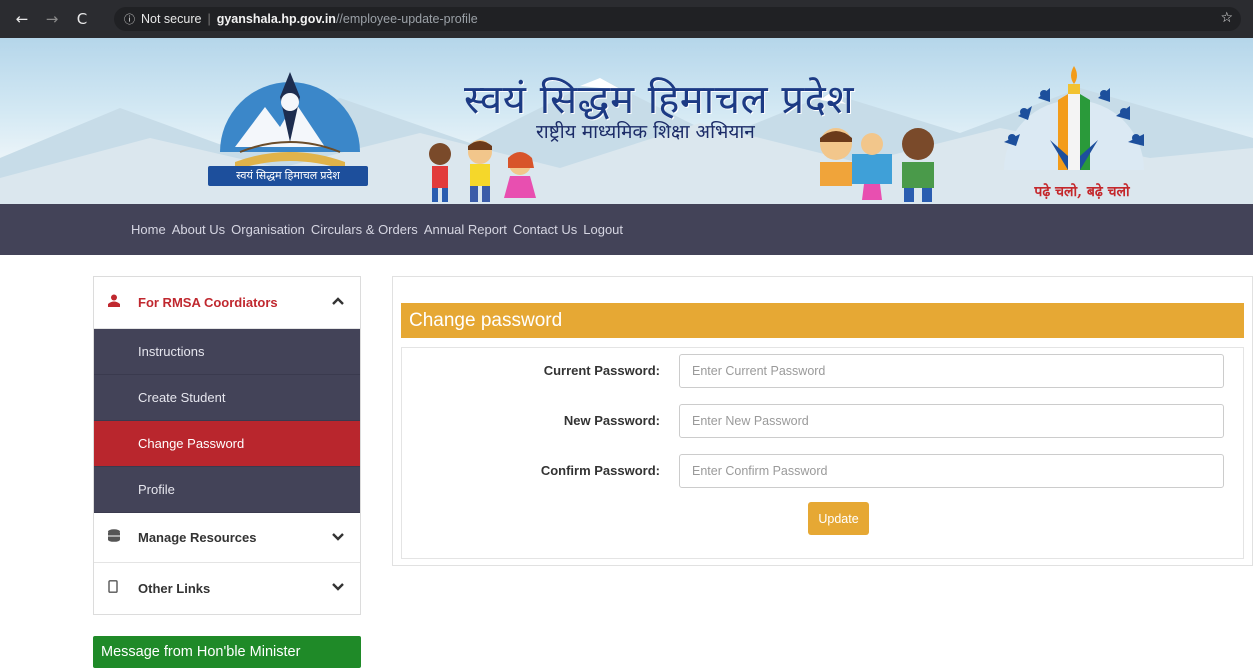 The image size is (1253, 668). I want to click on mobile-icon, so click(116, 588).